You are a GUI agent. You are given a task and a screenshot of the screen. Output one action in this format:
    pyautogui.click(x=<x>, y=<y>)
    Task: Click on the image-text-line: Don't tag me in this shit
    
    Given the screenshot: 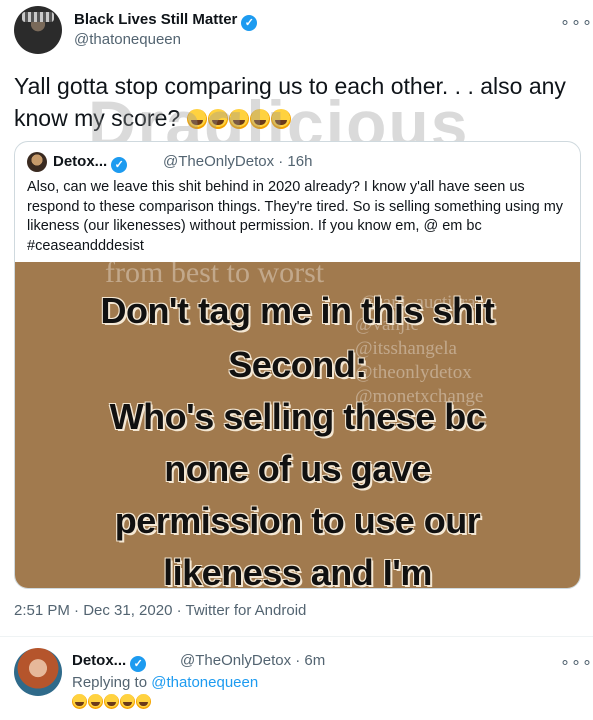 What is the action you would take?
    pyautogui.click(x=297, y=310)
    